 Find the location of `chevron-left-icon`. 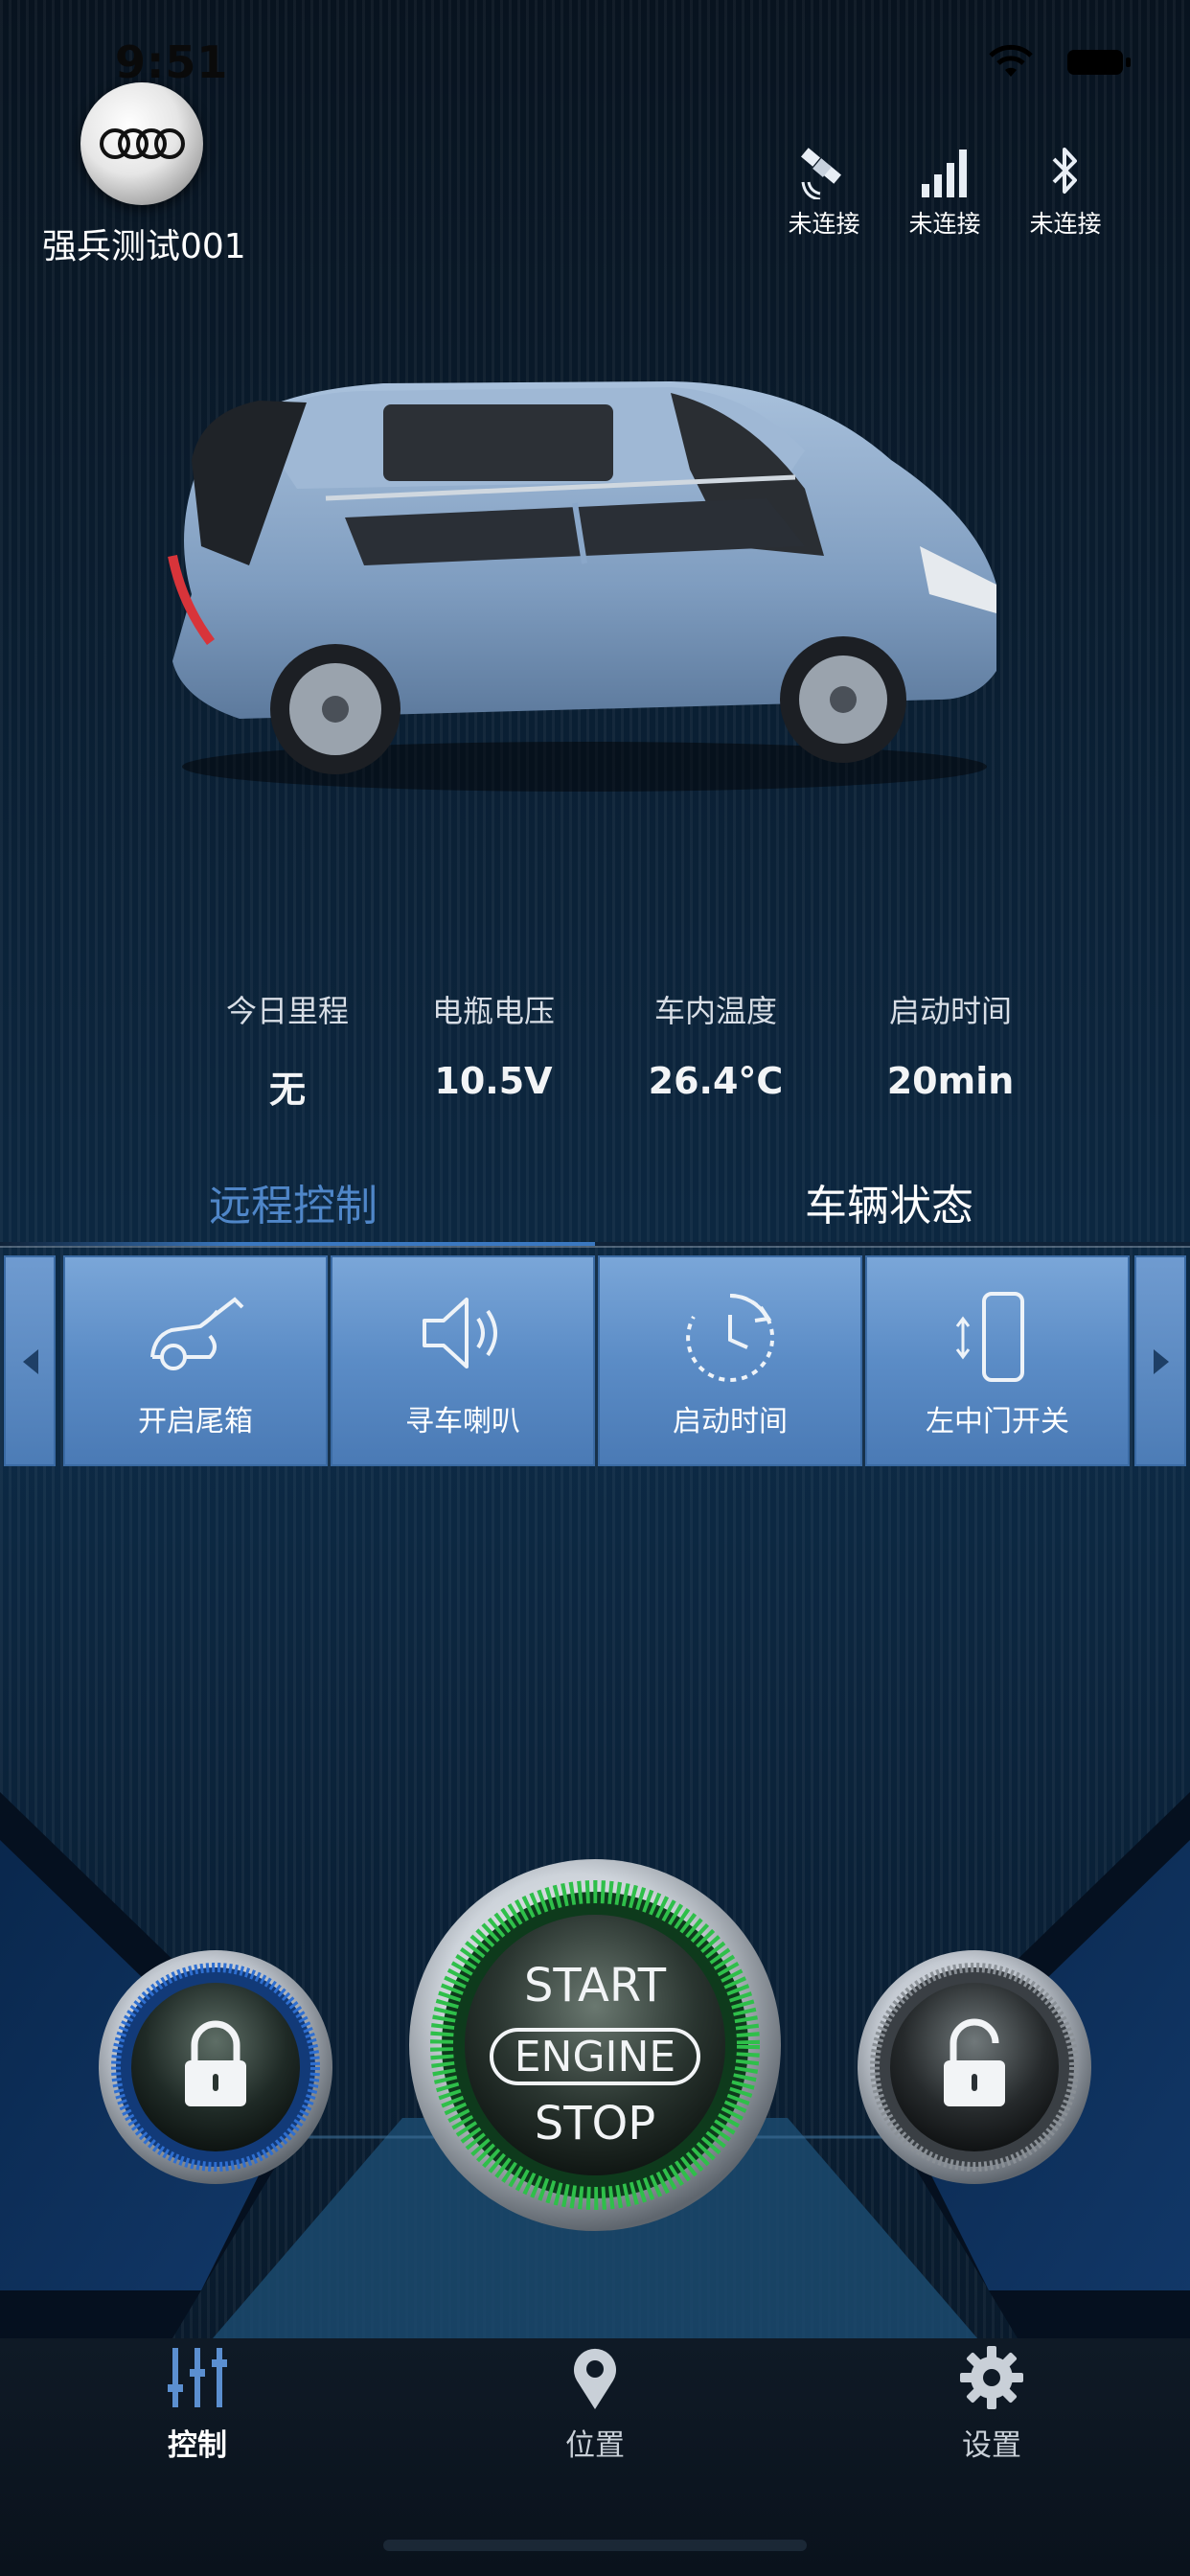

chevron-left-icon is located at coordinates (31, 1361).